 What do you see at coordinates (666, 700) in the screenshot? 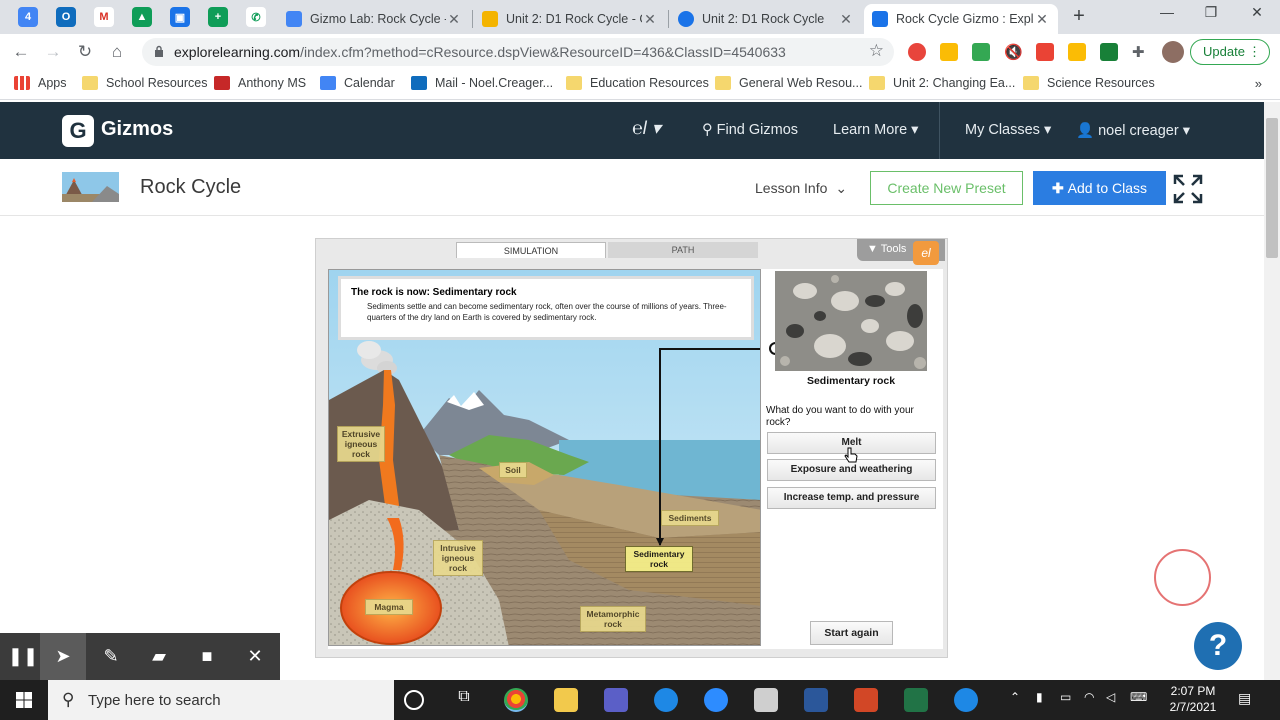
I see `edge-icon` at bounding box center [666, 700].